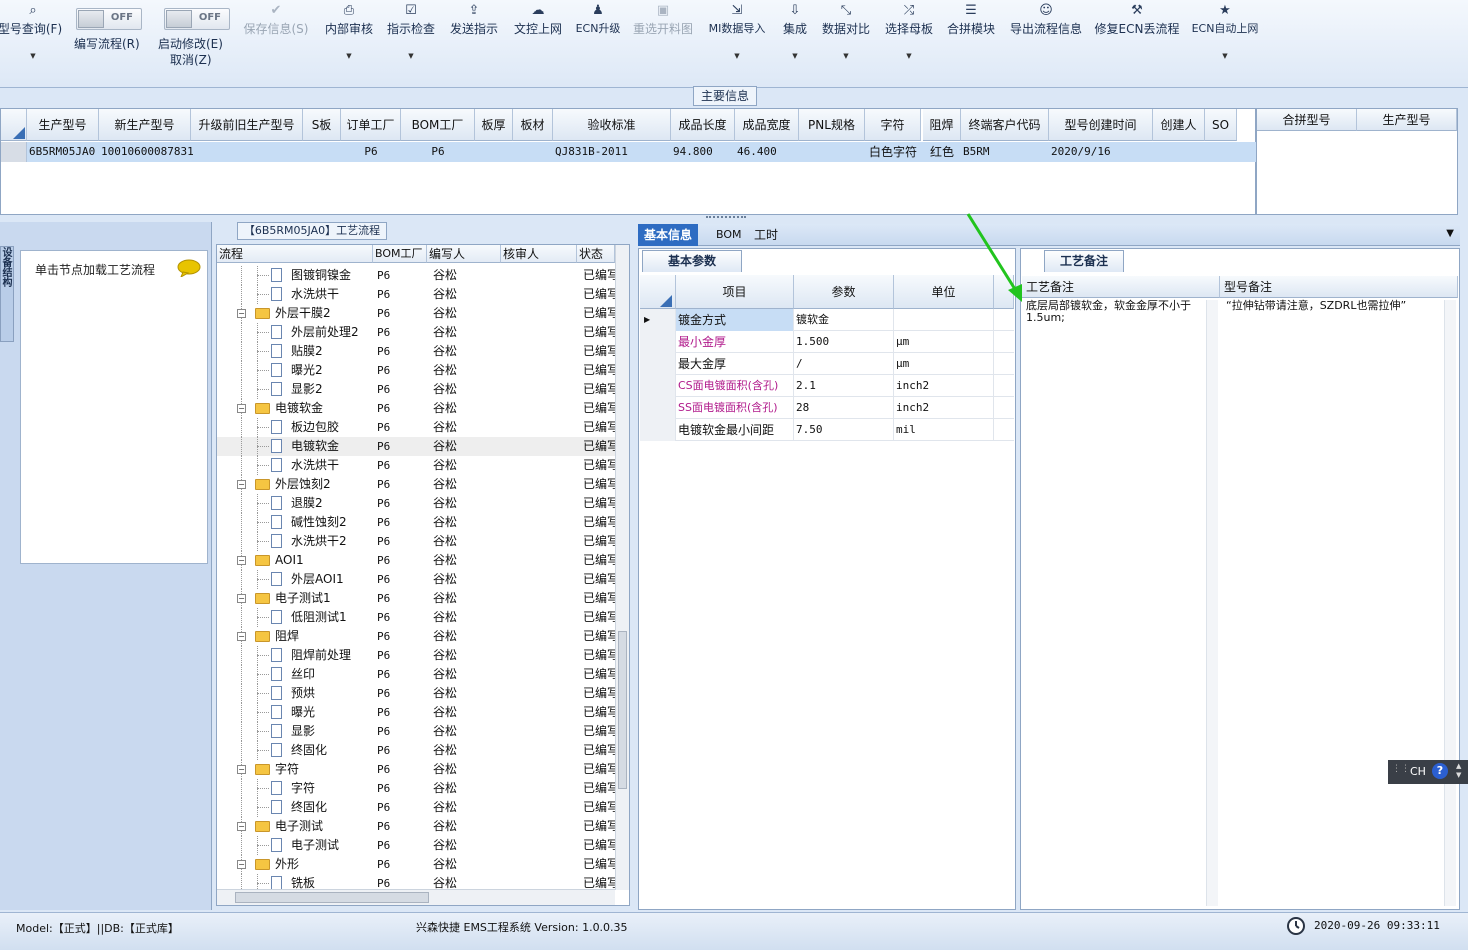 Image resolution: width=1468 pixels, height=950 pixels. What do you see at coordinates (827, 364) in the screenshot?
I see `param-row: 最大金厚 / μm` at bounding box center [827, 364].